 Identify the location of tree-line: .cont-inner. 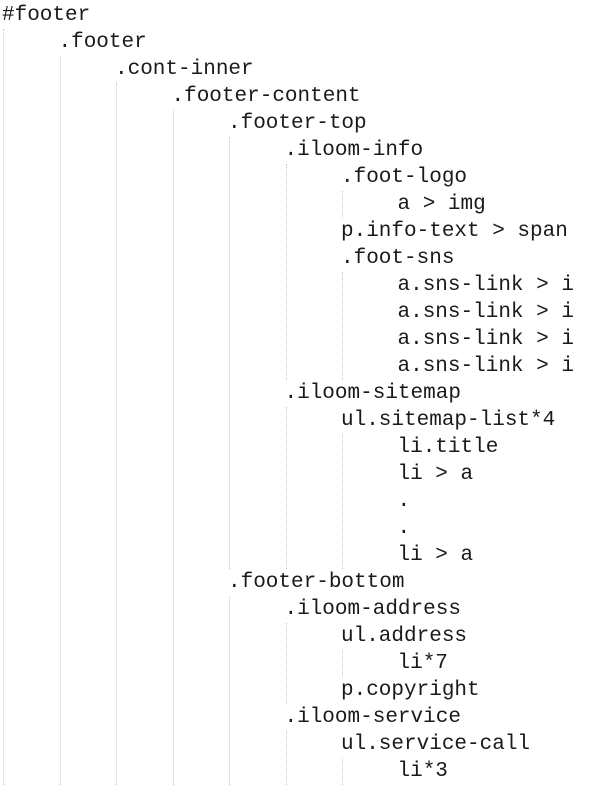
(184, 69).